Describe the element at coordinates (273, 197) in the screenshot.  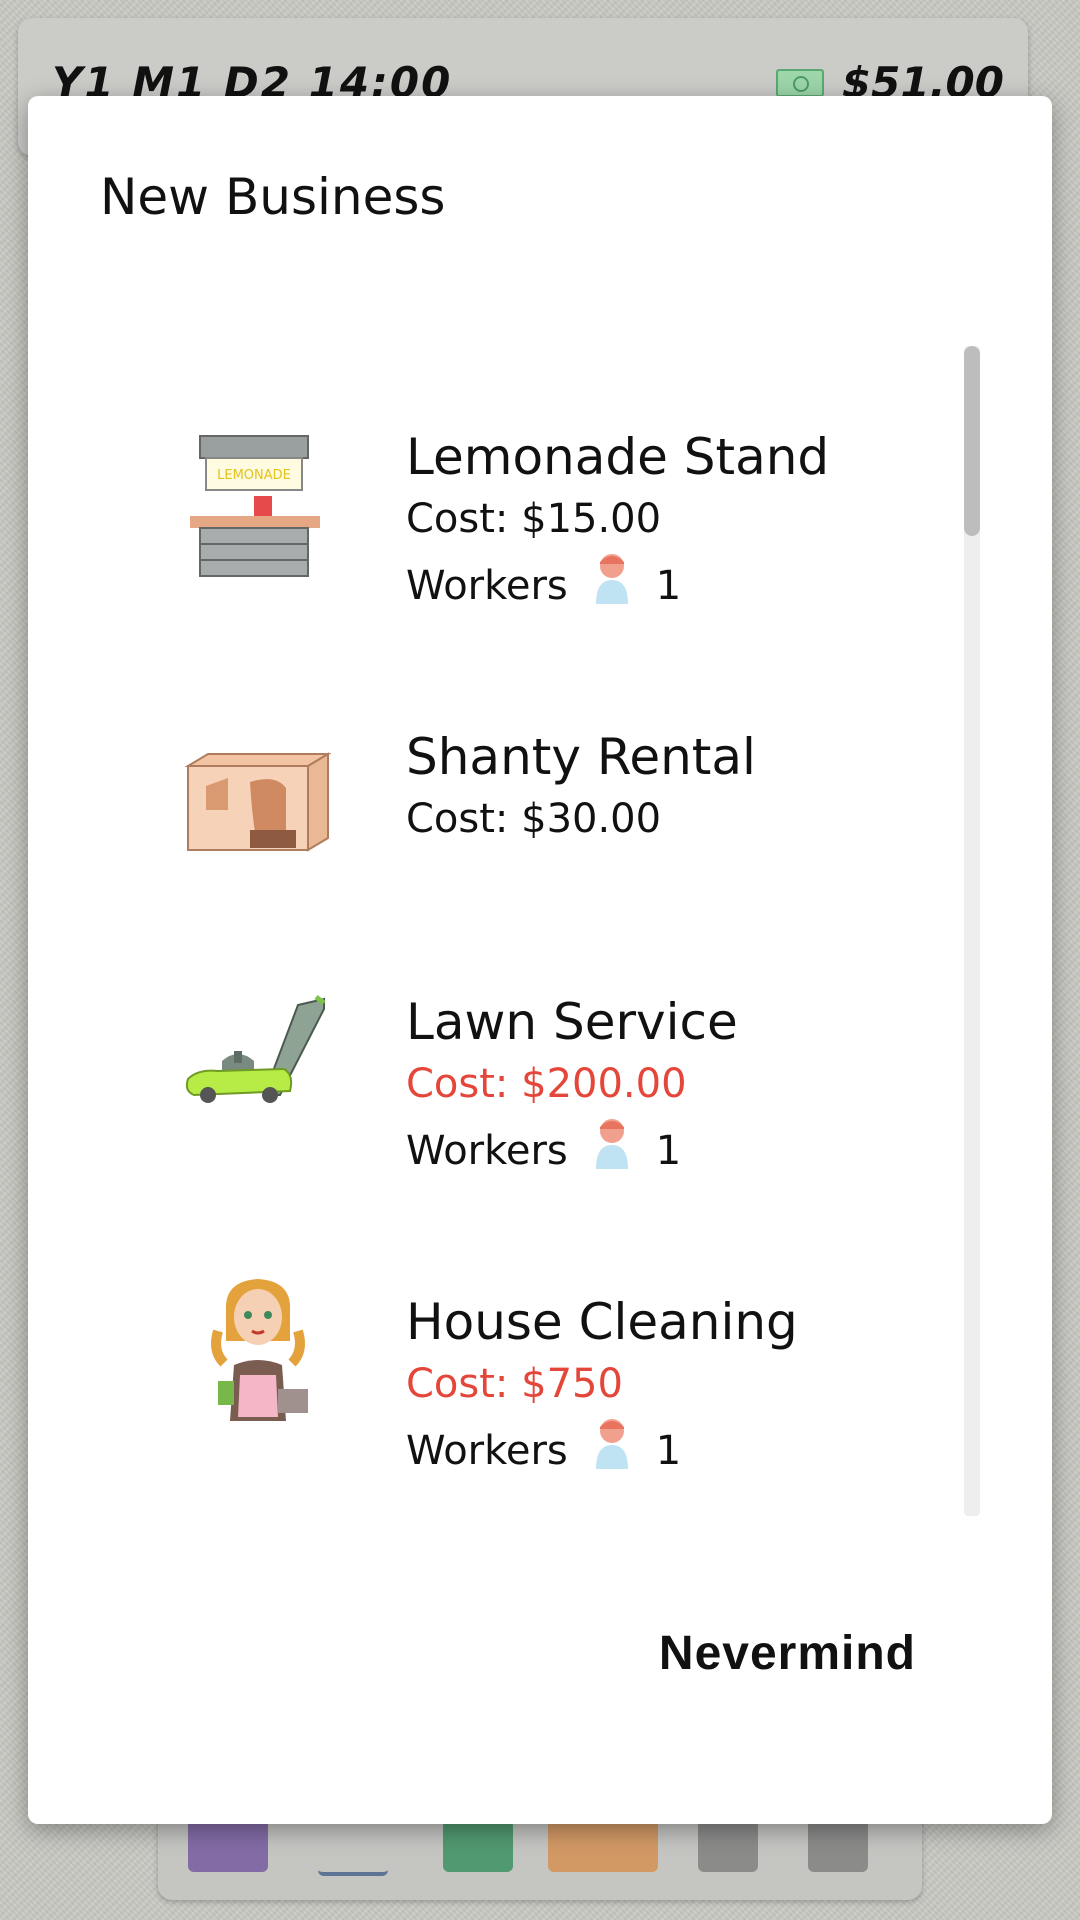
I see `dialog-title: New Business` at that location.